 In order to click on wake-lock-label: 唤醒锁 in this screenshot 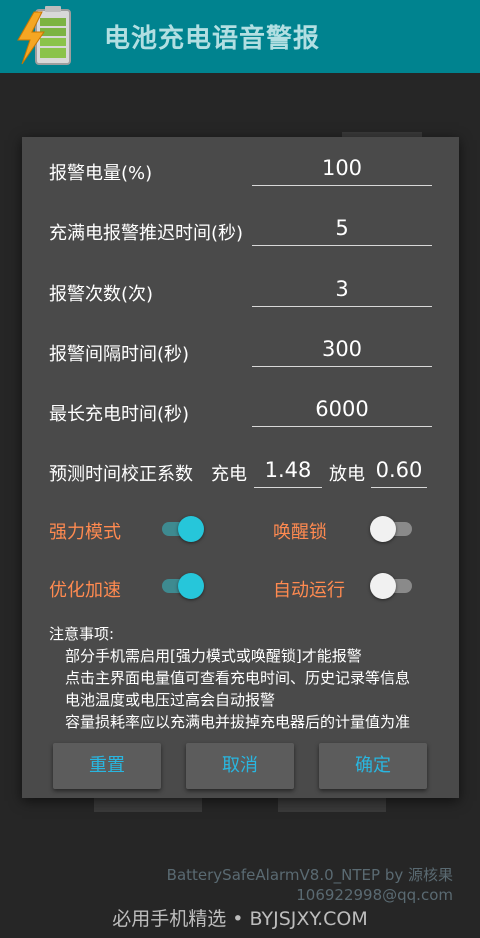, I will do `click(300, 532)`.